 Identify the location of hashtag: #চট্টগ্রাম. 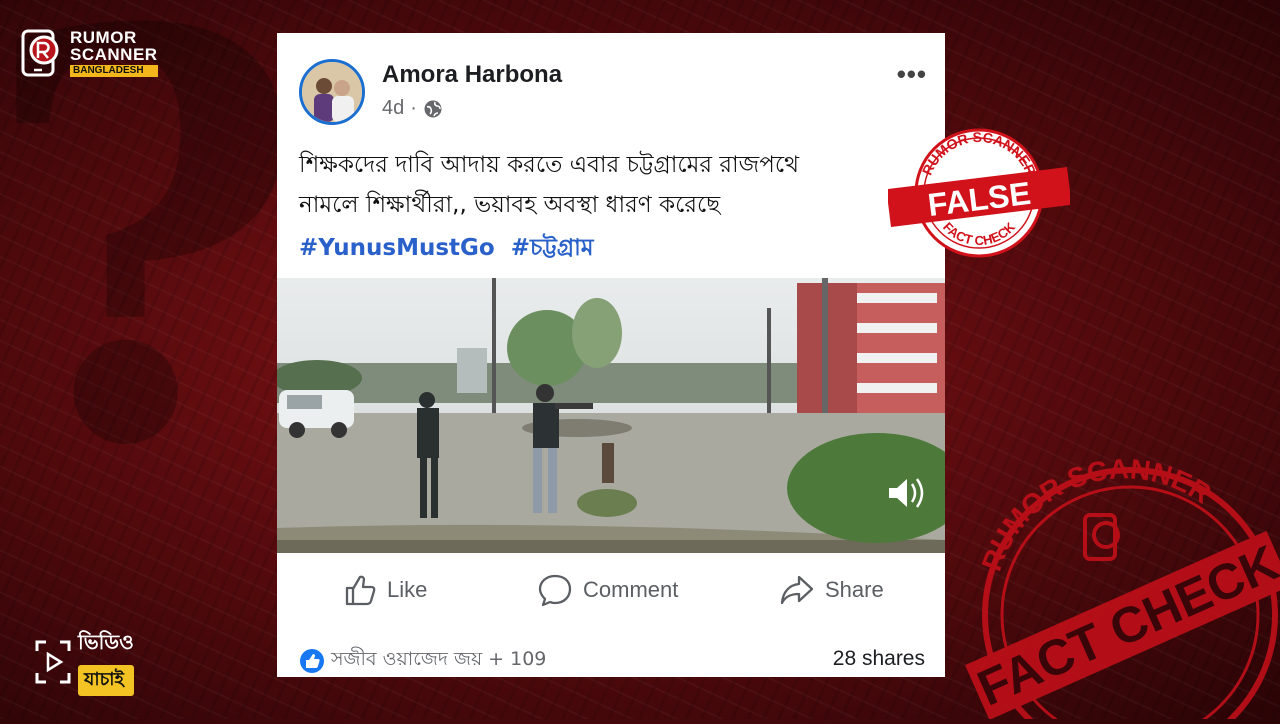
(552, 248).